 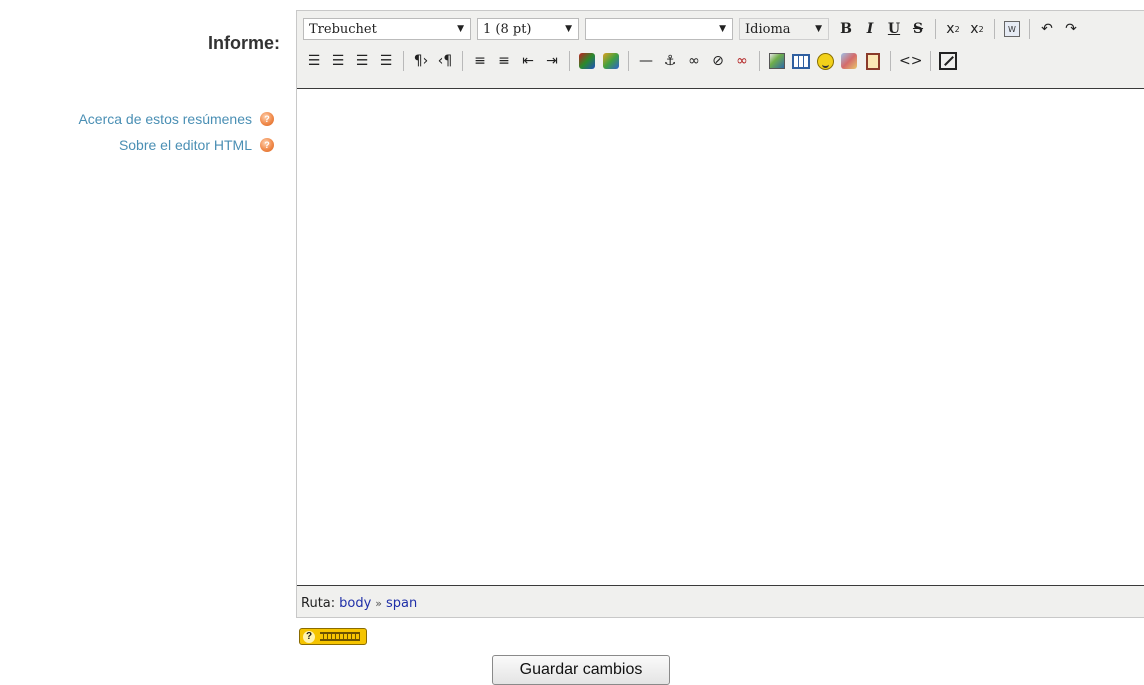 I want to click on path-bar: Ruta: body » span, so click(x=720, y=603).